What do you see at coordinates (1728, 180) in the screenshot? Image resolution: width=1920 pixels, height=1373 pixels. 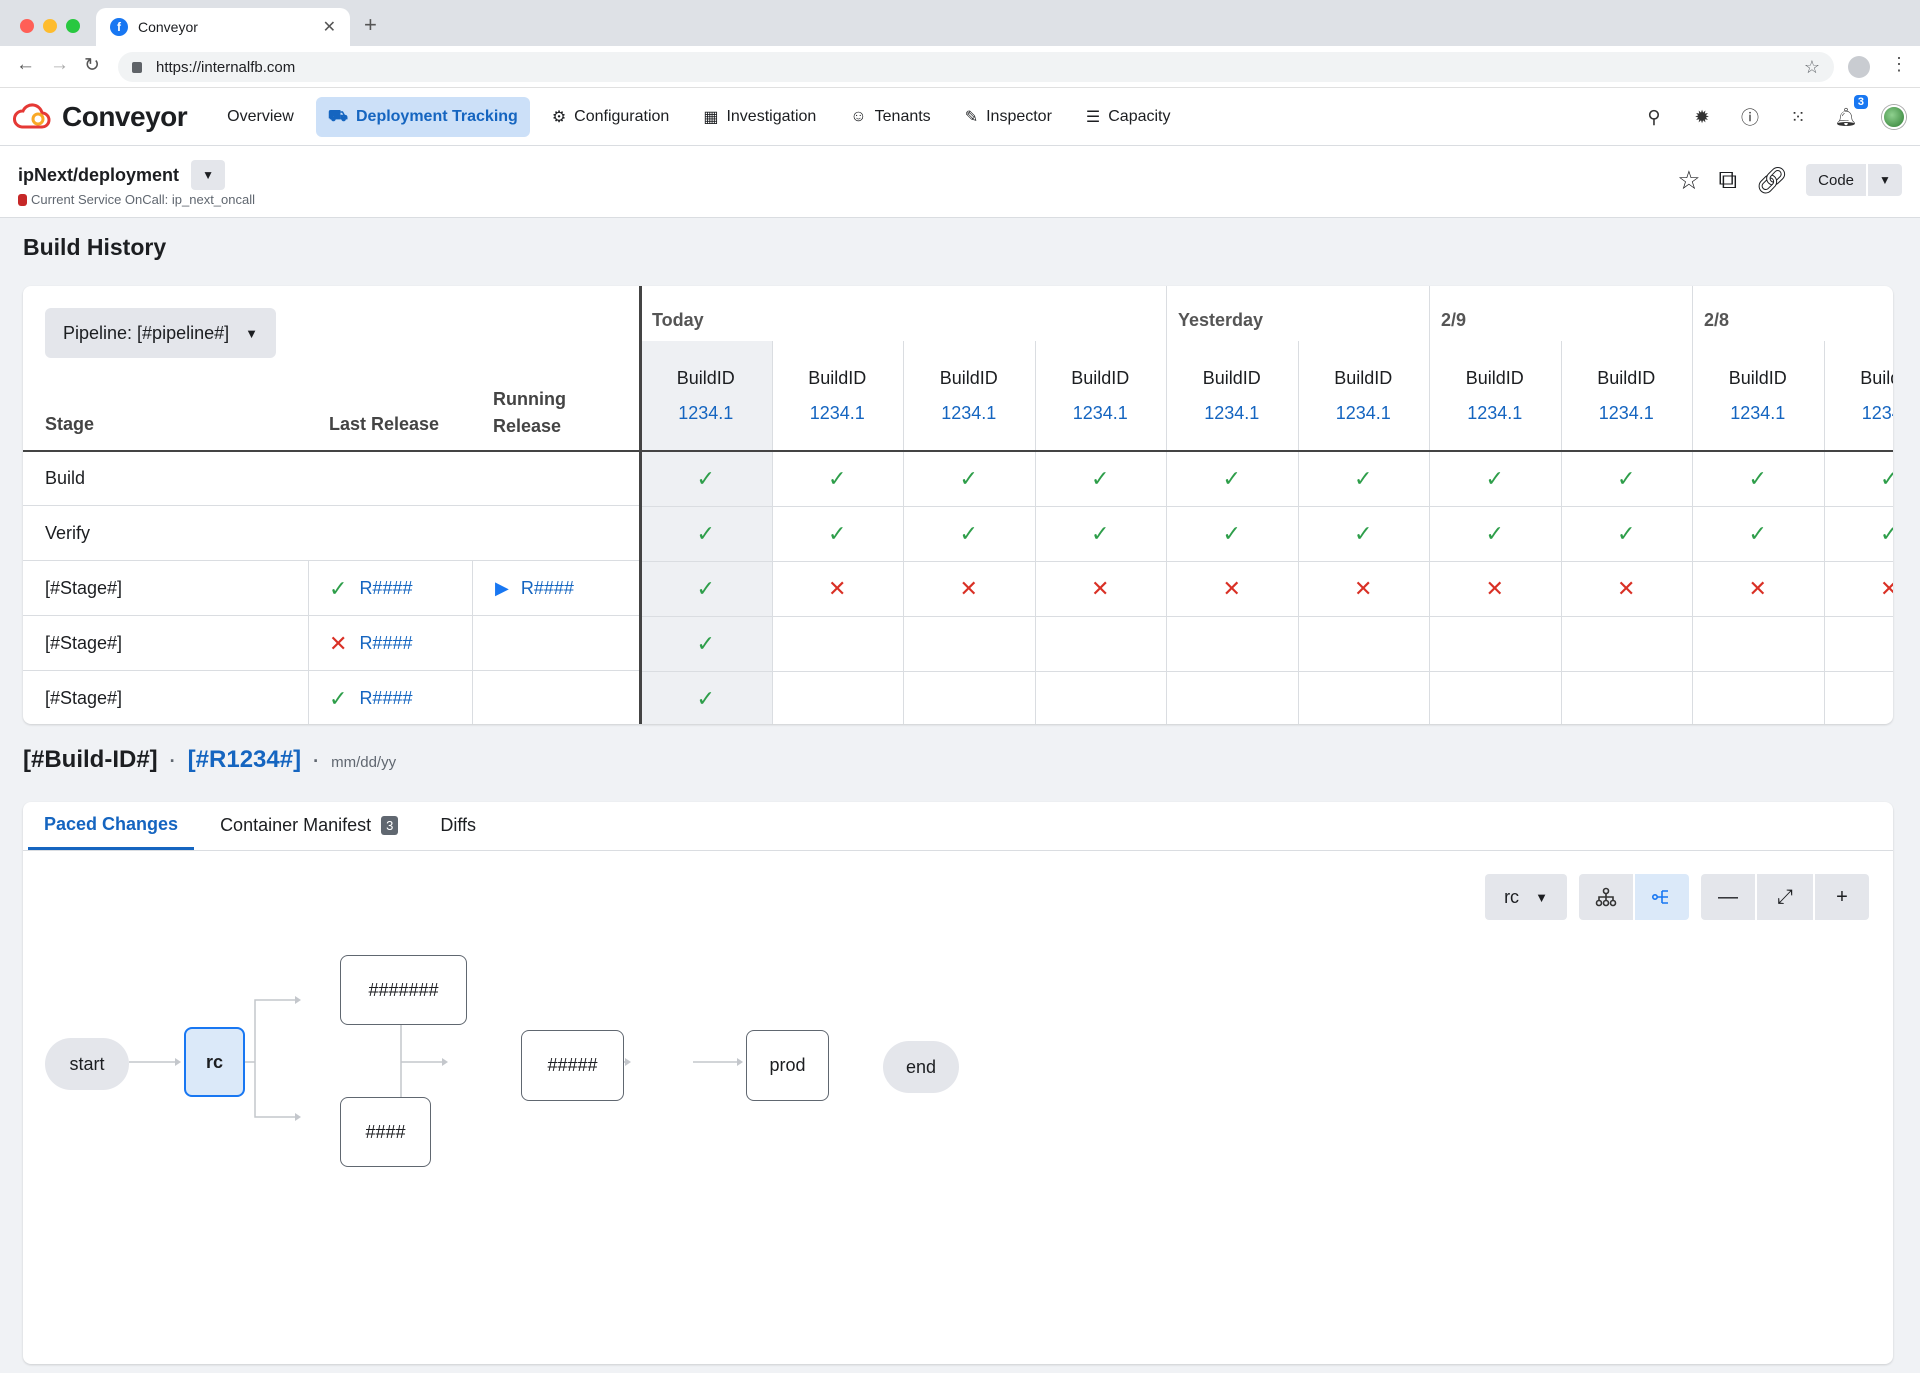 I see `copy-icon: ⧉` at bounding box center [1728, 180].